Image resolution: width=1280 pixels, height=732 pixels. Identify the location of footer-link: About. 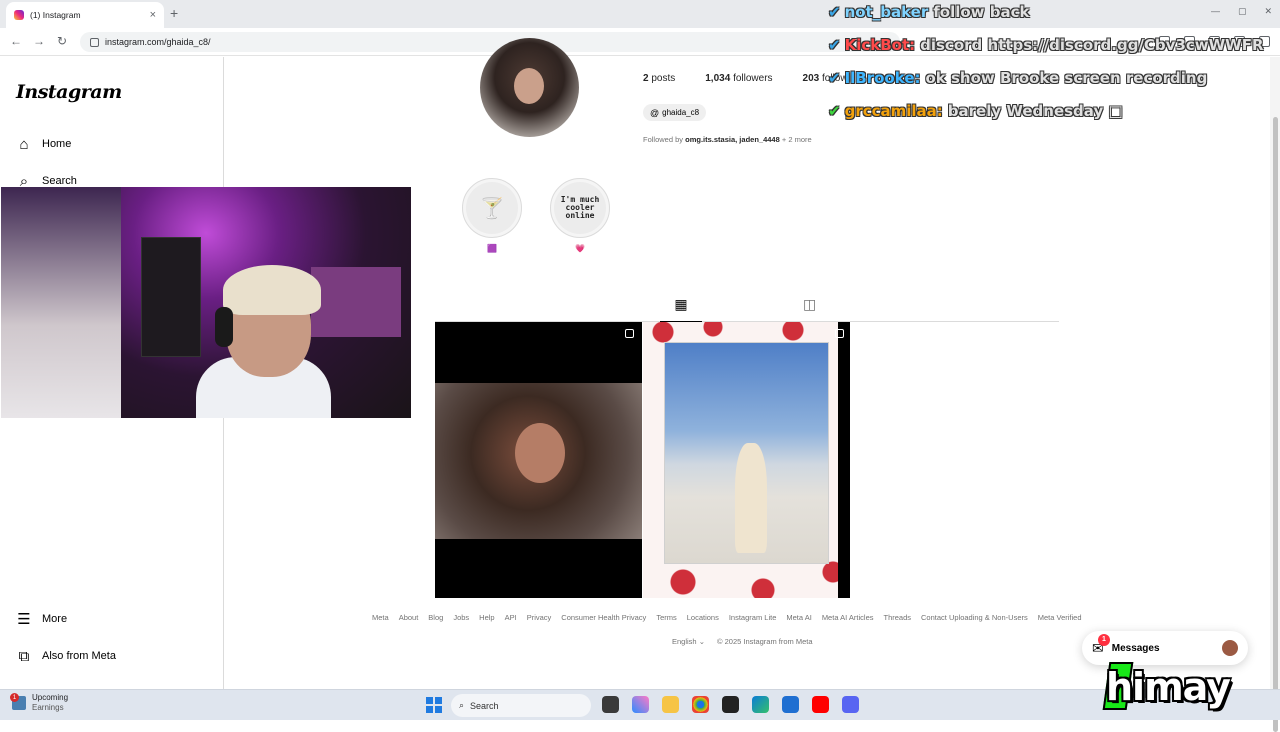
(409, 617).